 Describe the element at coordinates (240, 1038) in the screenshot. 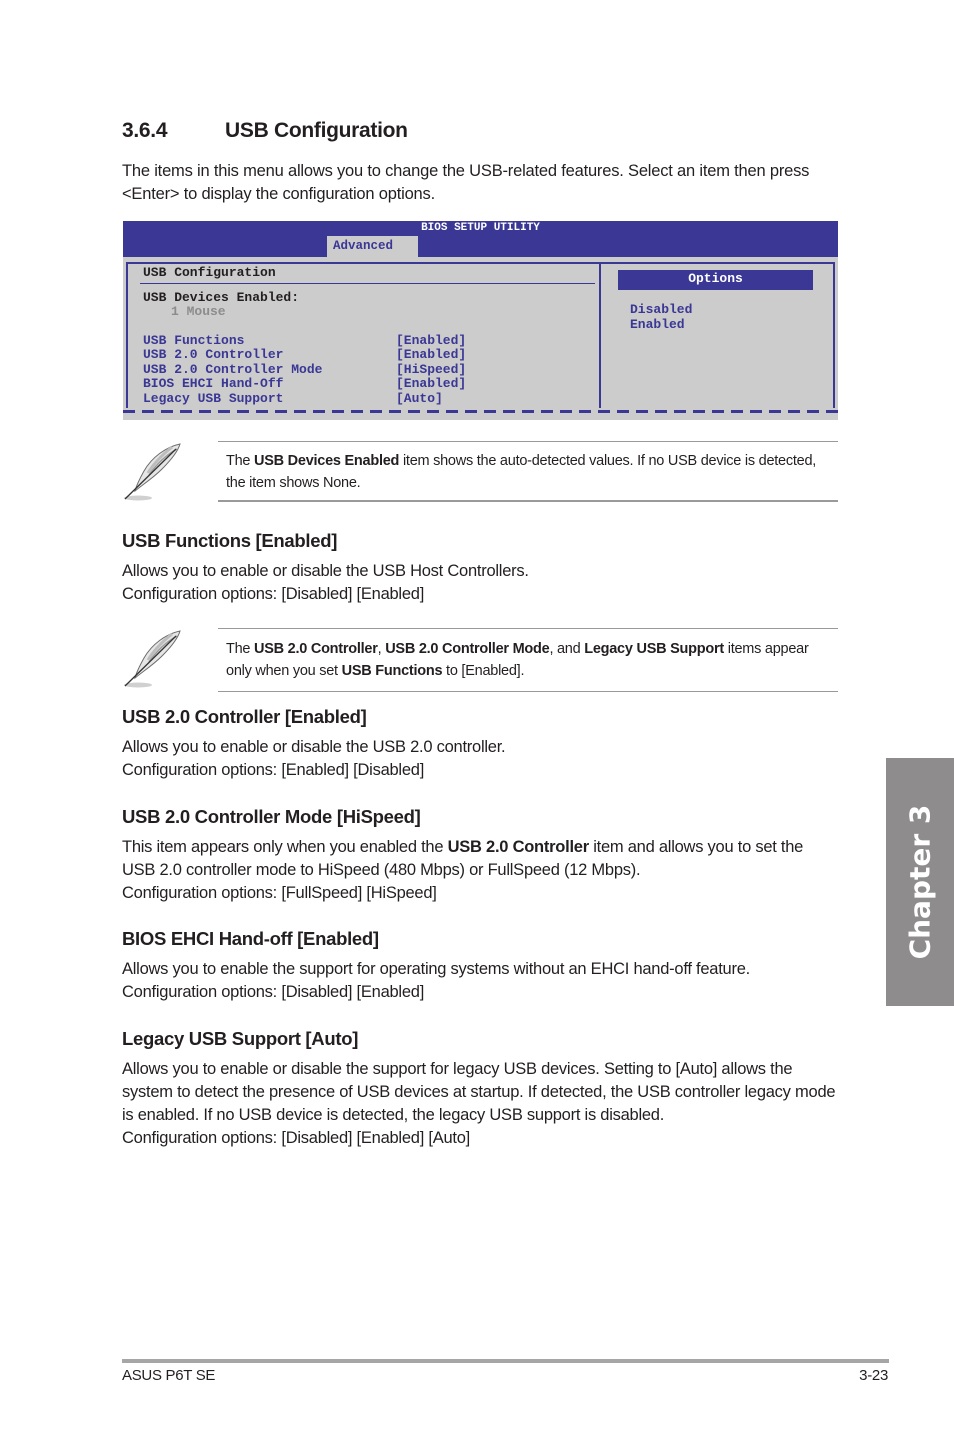

I see `item-title-legacy-usb-support: Legacy USB Support [Auto]` at that location.